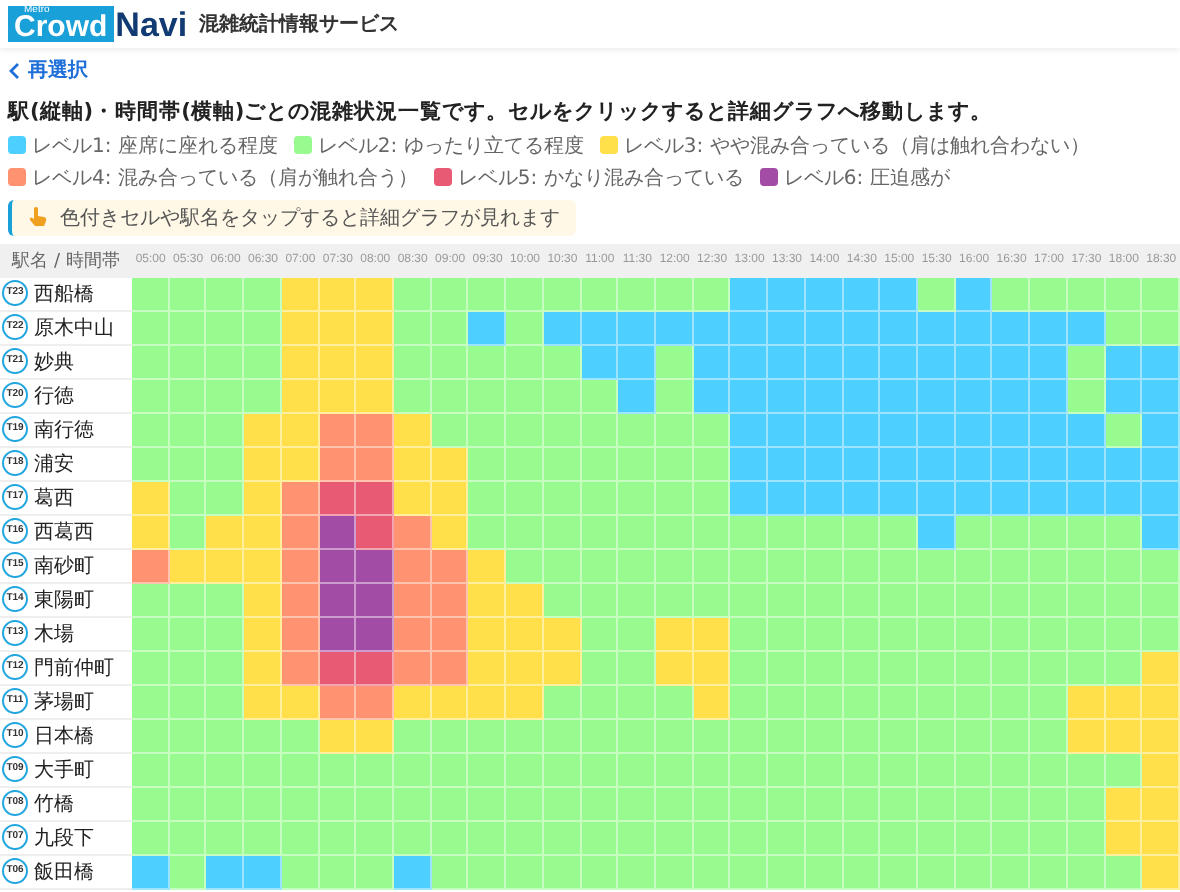 Image resolution: width=1180 pixels, height=892 pixels. I want to click on legend-label: レベル5: かなり混み合っている, so click(600, 178).